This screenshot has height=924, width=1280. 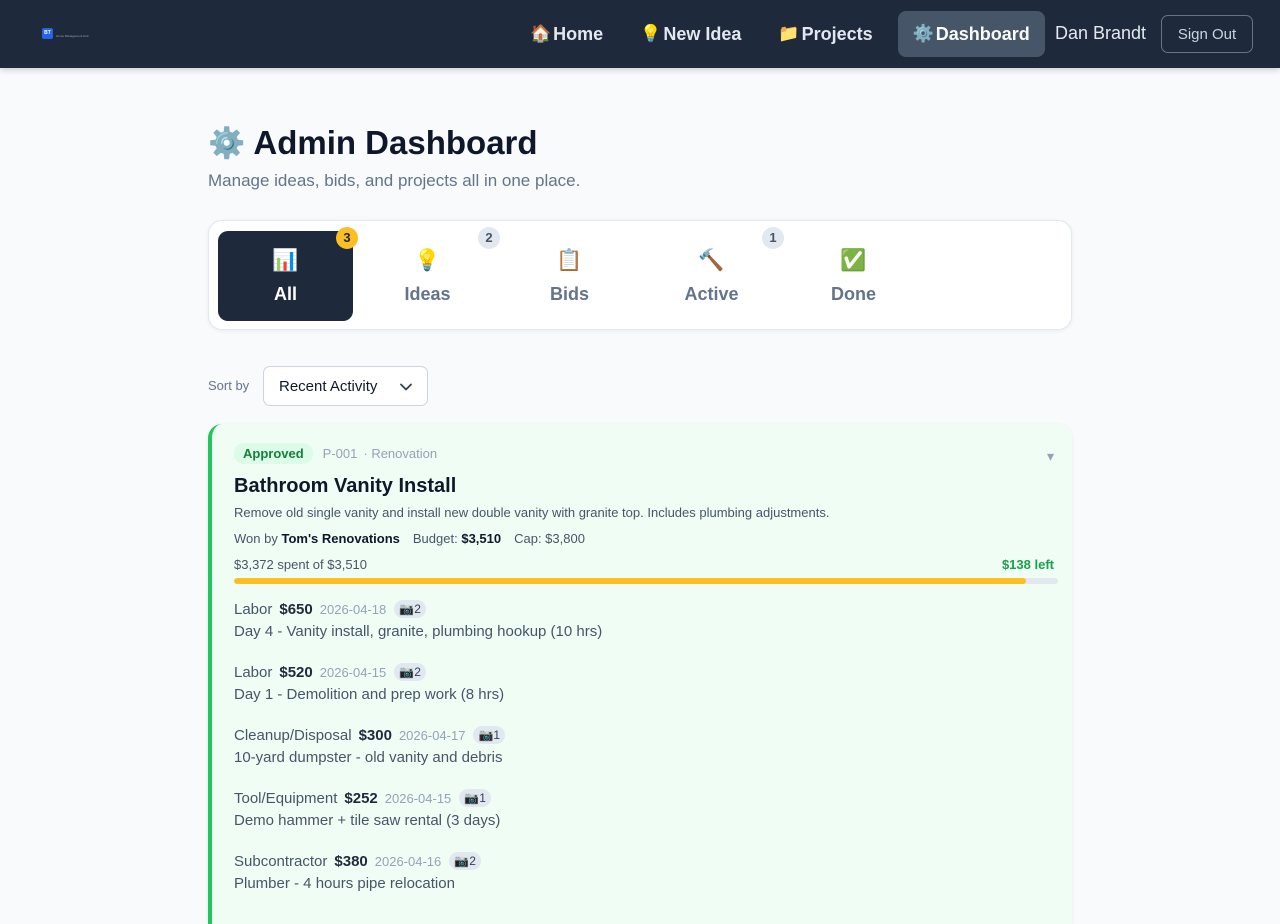 What do you see at coordinates (702, 33) in the screenshot?
I see `nav-link-label: New Idea` at bounding box center [702, 33].